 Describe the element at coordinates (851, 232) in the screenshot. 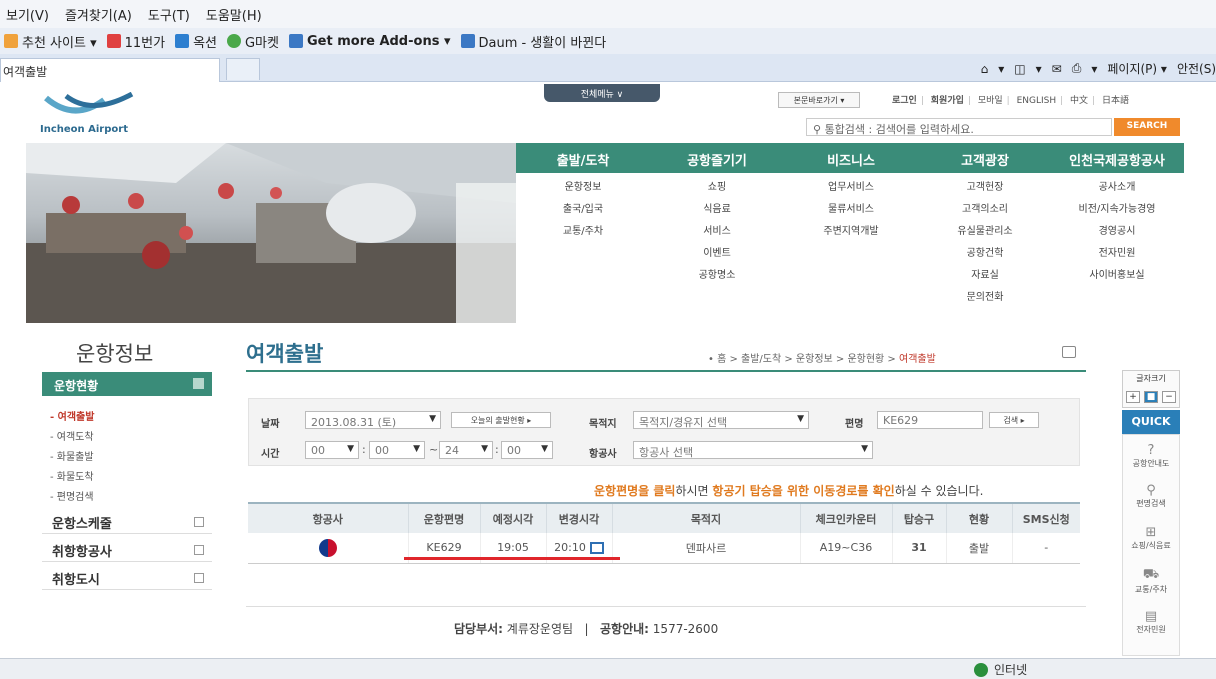

I see `gnb-item: 주변지역개발` at that location.